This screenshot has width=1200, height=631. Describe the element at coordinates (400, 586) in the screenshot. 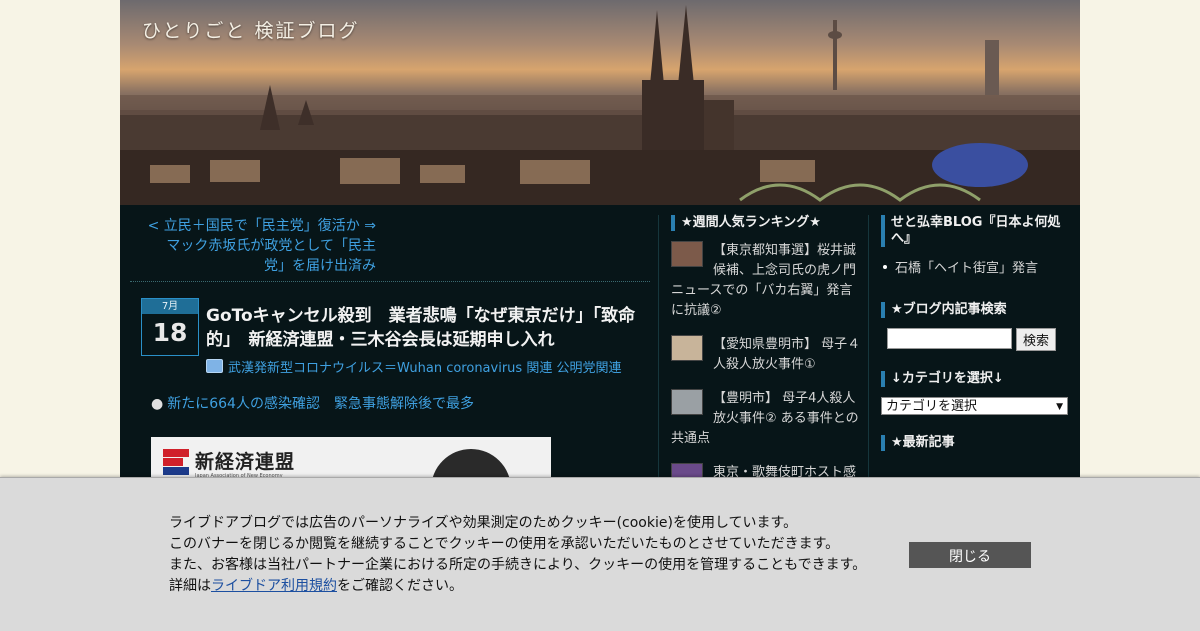

I see `cookie-line-suffix: をご確認ください。` at that location.